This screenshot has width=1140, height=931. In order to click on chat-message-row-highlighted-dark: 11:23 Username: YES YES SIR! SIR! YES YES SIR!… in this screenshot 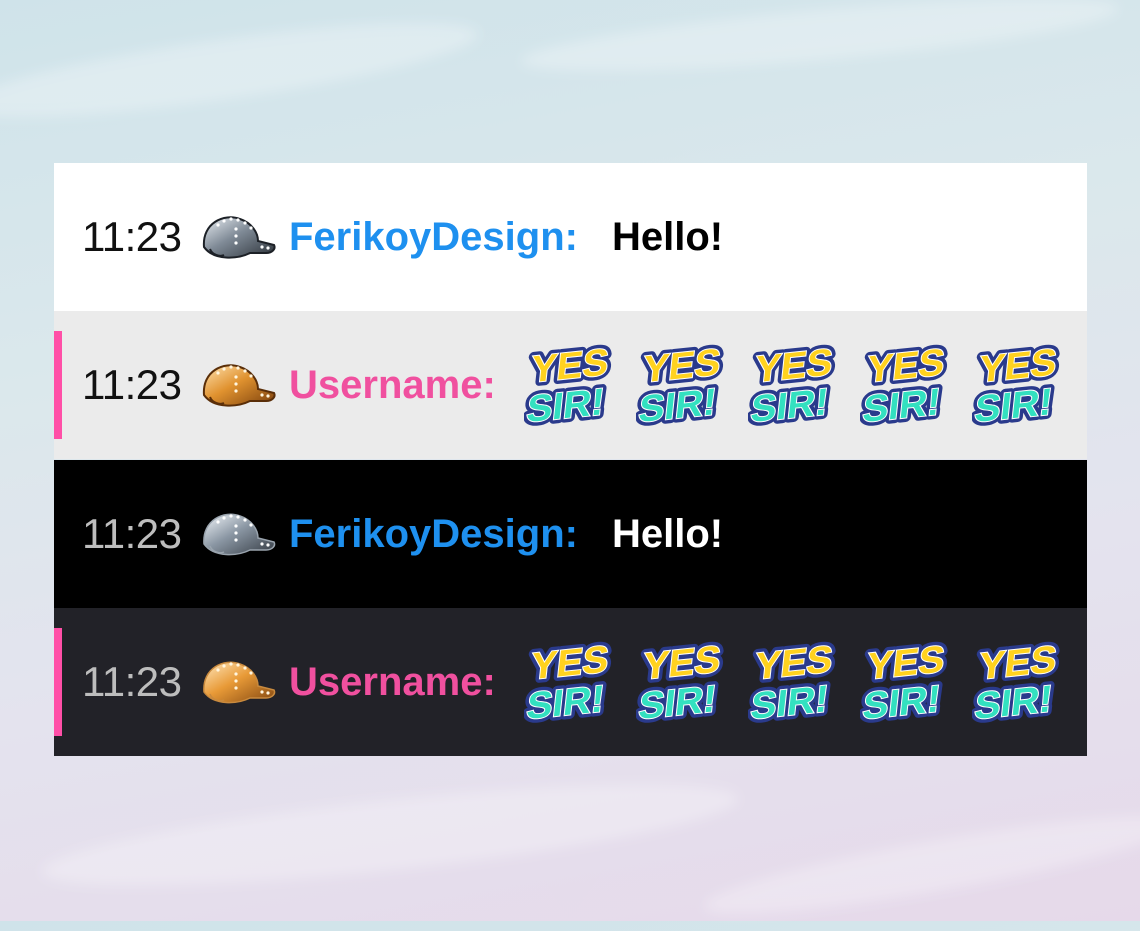, I will do `click(570, 682)`.